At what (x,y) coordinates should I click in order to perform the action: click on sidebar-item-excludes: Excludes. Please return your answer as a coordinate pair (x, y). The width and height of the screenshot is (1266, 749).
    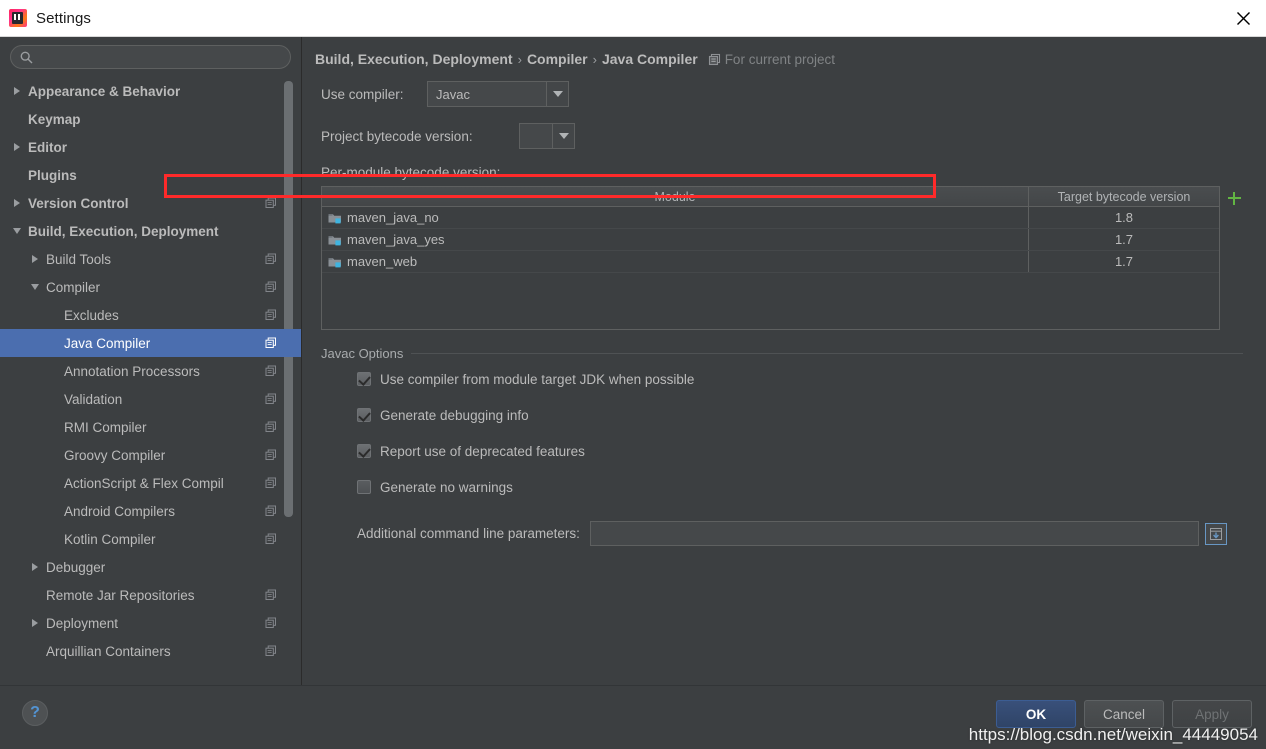
    Looking at the image, I should click on (150, 315).